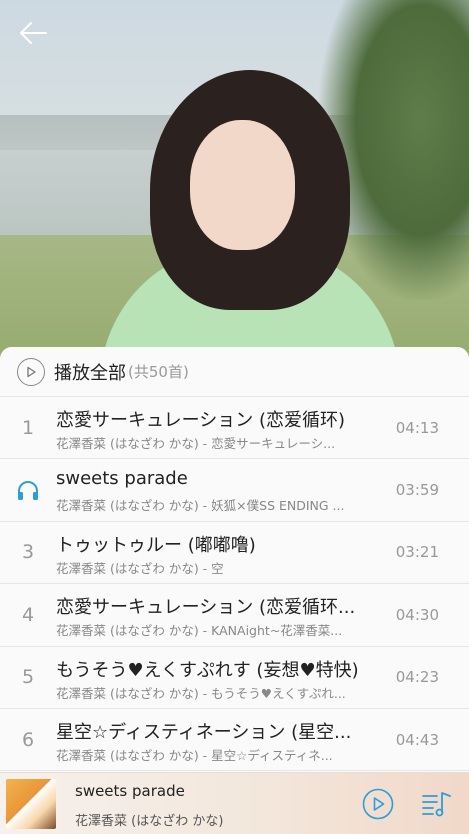  I want to click on song-number: 1, so click(28, 427).